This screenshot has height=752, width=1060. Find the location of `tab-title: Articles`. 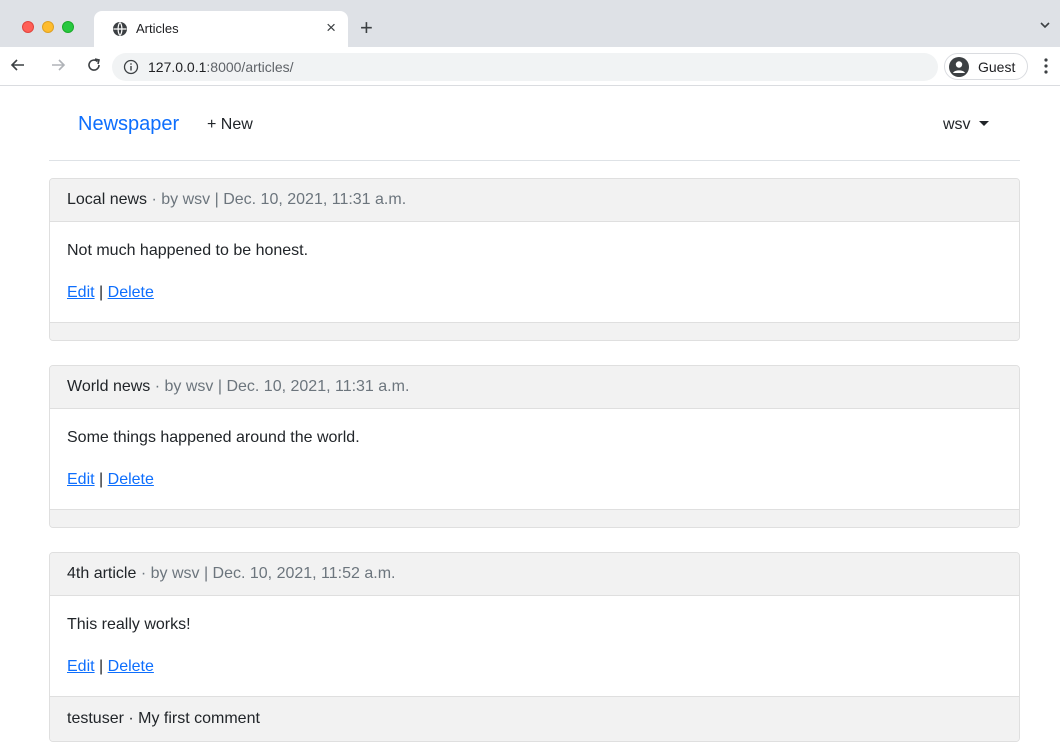

tab-title: Articles is located at coordinates (157, 28).